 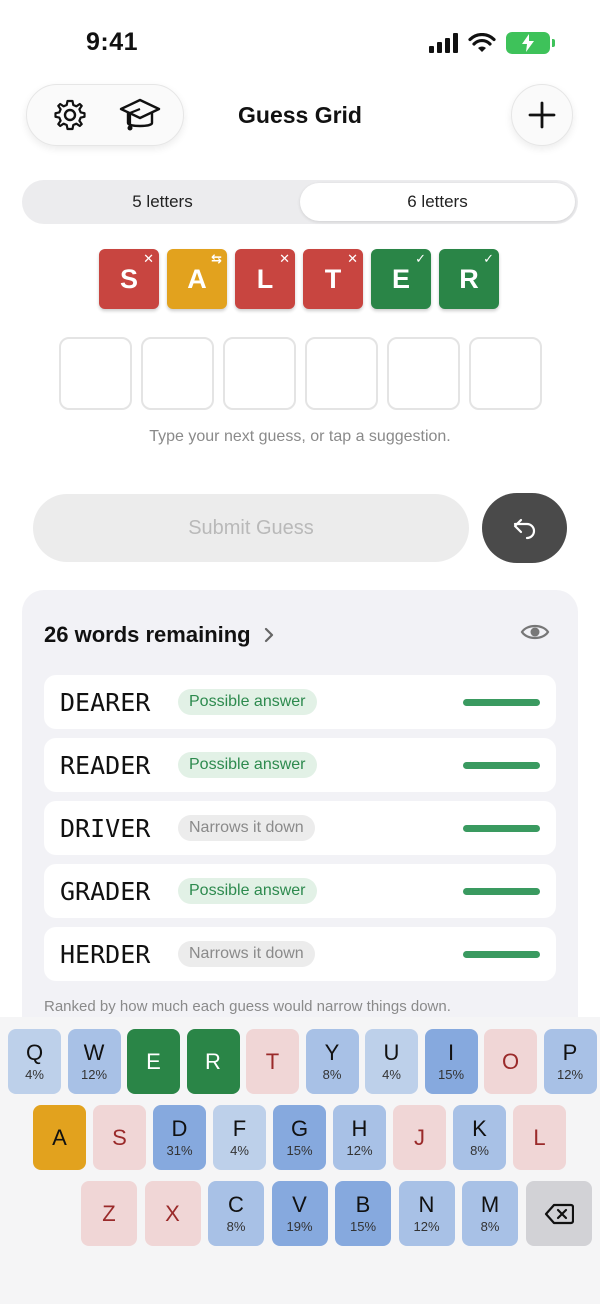 I want to click on suggestion-row: DEARER Possible answer, so click(x=300, y=702).